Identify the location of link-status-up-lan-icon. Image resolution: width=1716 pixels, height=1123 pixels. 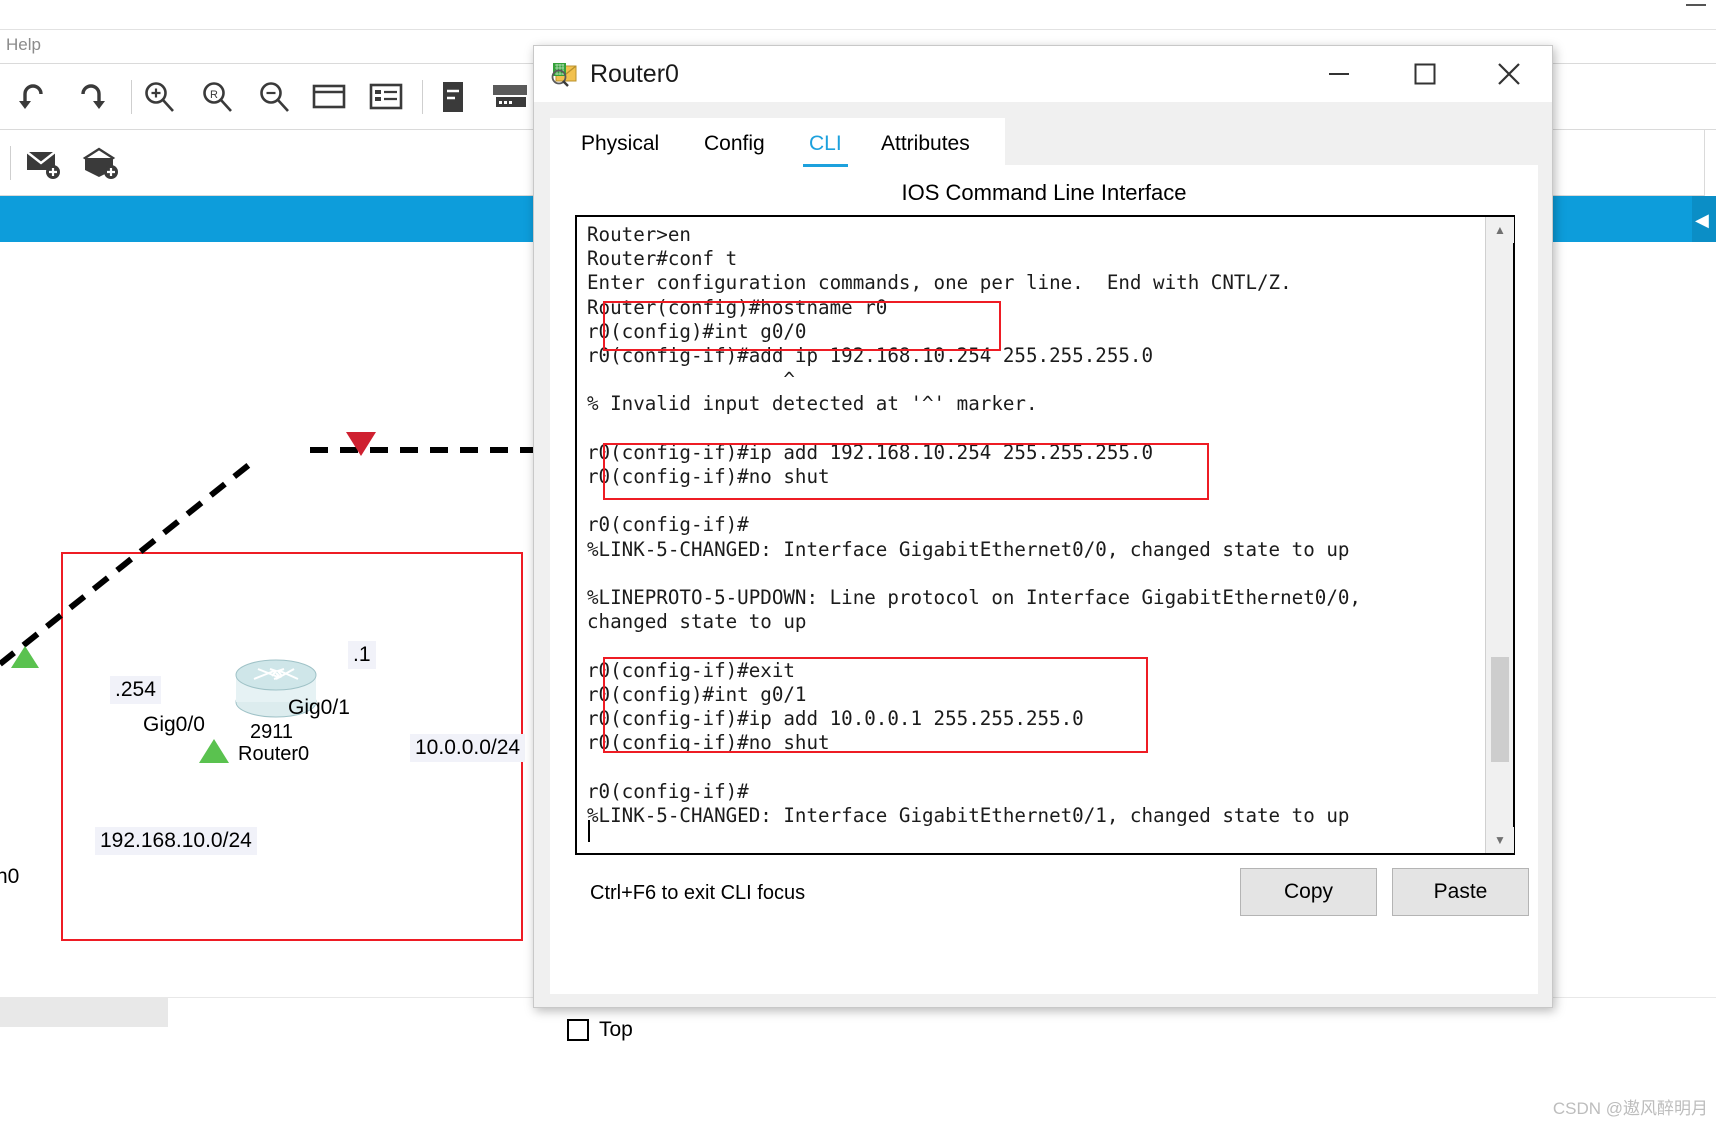
(214, 751).